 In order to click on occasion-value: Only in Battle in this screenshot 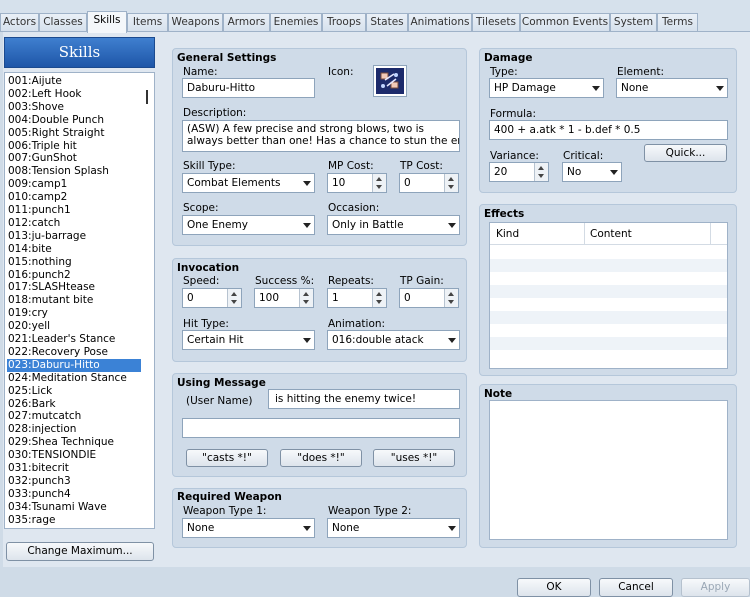, I will do `click(368, 225)`.